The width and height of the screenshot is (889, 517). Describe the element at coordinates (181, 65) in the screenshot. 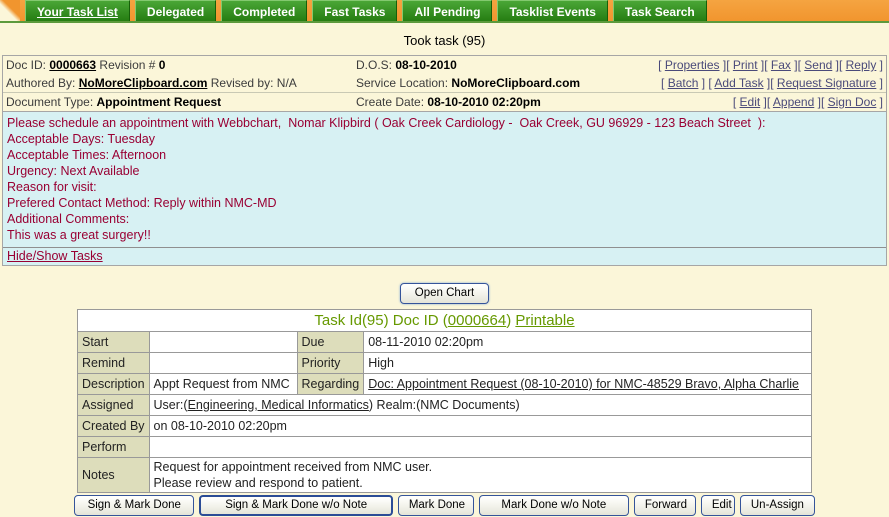

I see `doc-id-group: Doc ID: 0000663 Revision # 0` at that location.